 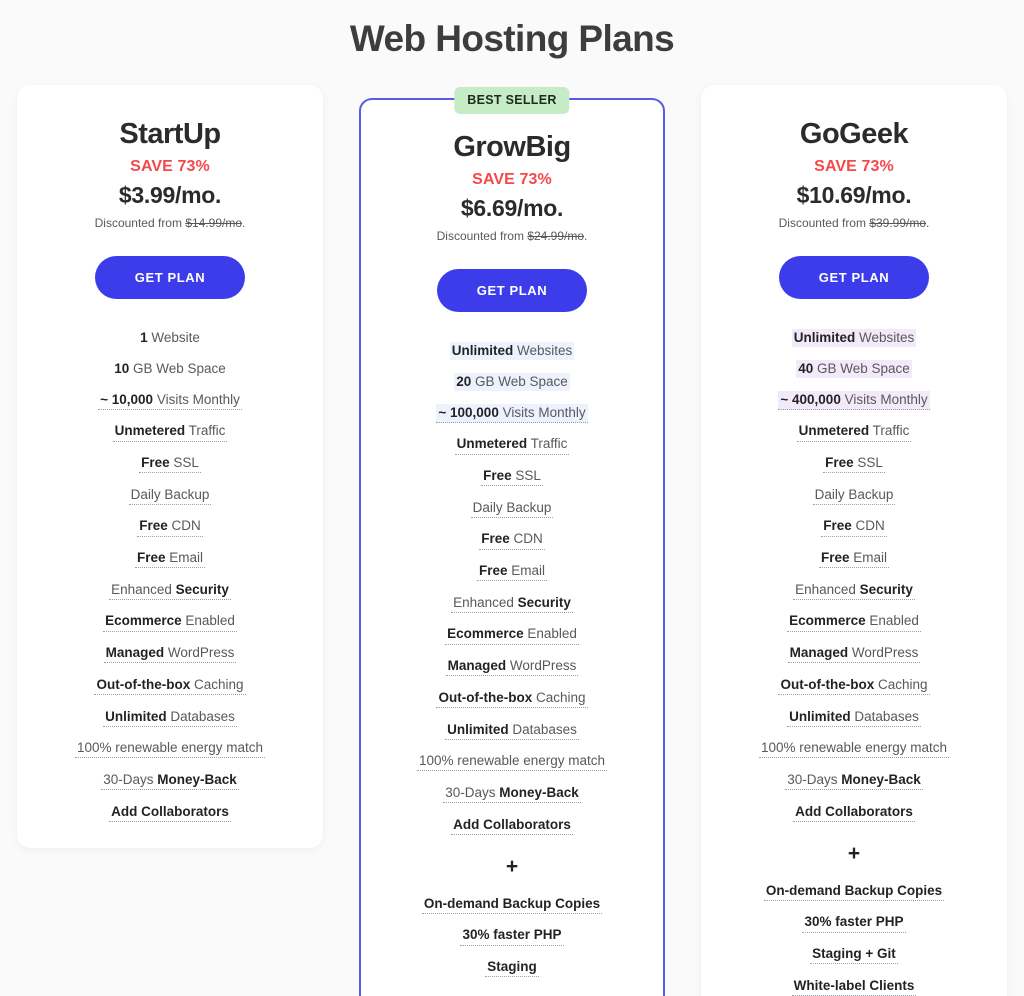 What do you see at coordinates (512, 236) in the screenshot?
I see `discount-note: Discounted from $24.99/mo.` at bounding box center [512, 236].